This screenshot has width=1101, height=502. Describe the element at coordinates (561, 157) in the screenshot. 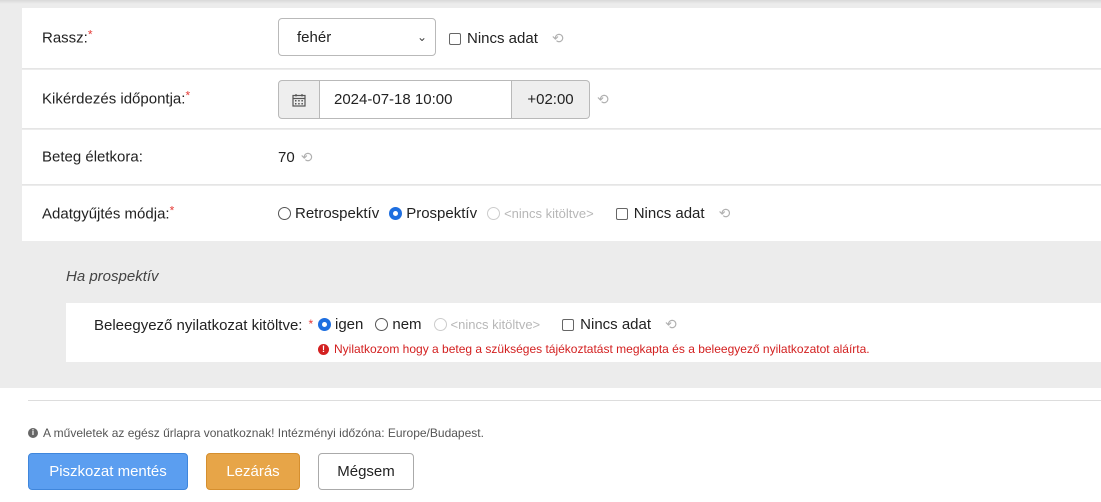

I see `row-age: Beteg életkora:` at that location.